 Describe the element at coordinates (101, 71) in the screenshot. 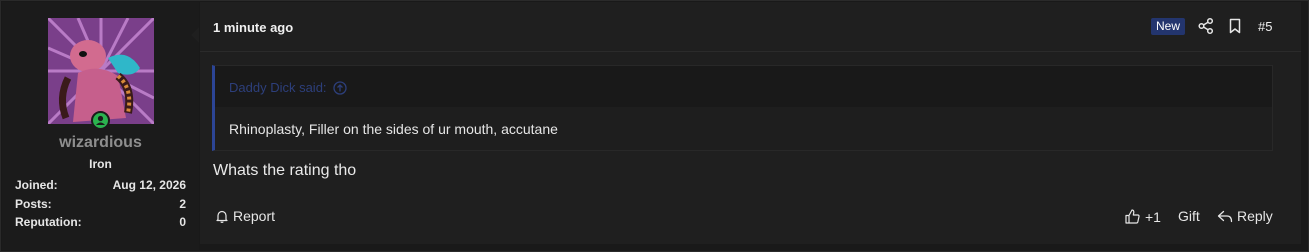

I see `avatar` at that location.